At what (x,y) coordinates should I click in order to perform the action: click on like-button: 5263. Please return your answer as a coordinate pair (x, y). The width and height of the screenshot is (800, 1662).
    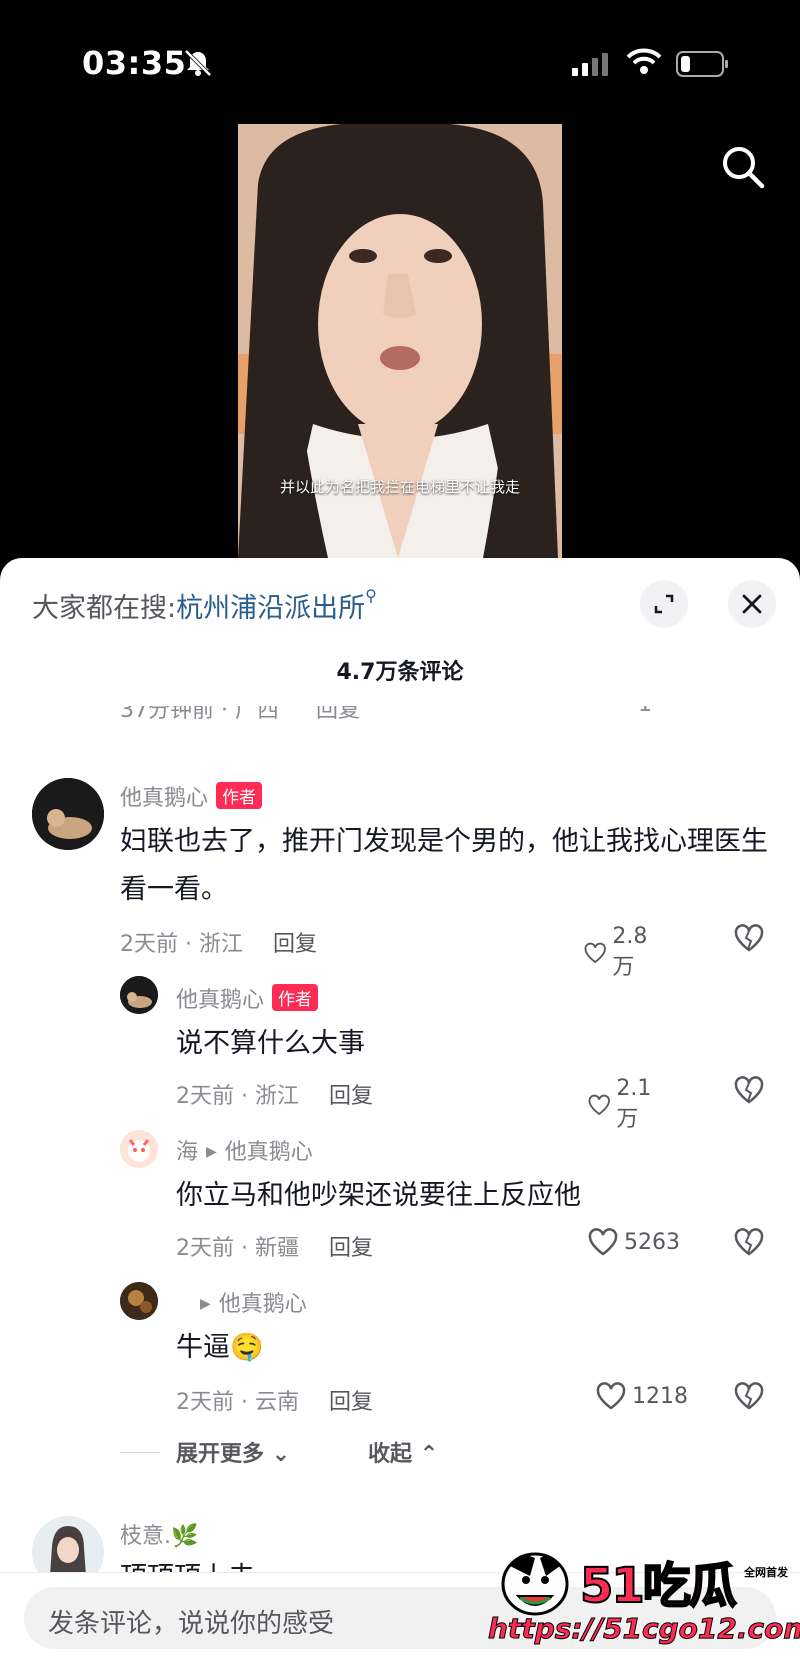
    Looking at the image, I should click on (634, 1242).